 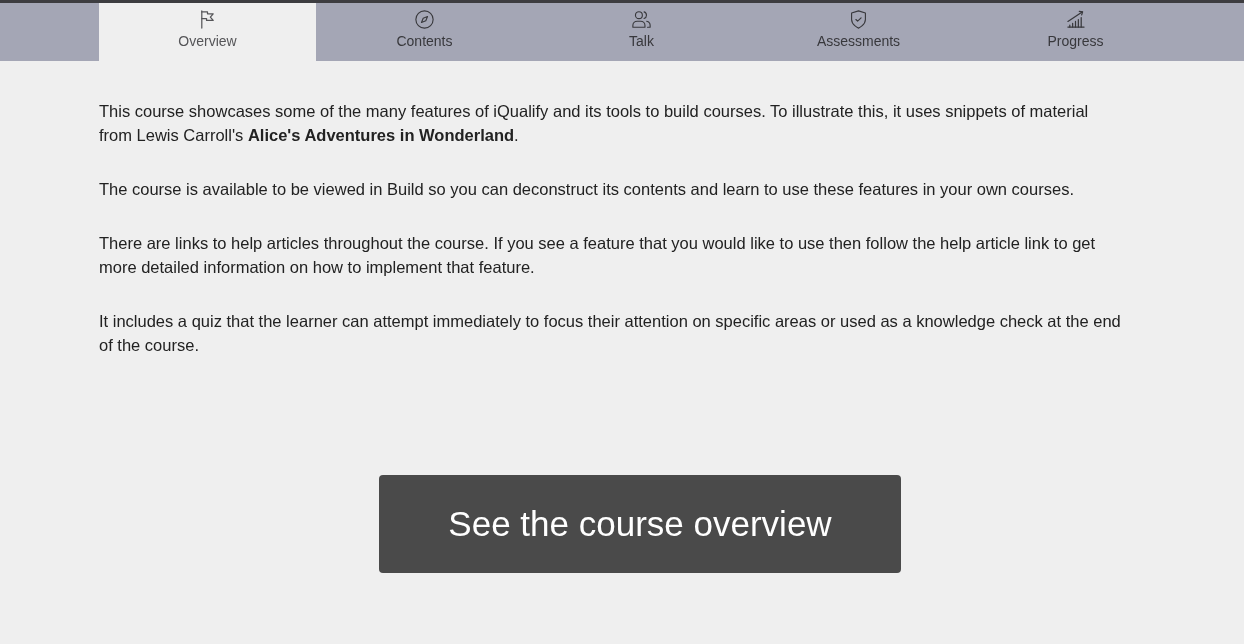 What do you see at coordinates (594, 123) in the screenshot?
I see `body-paragraph: This course showcases some of the many features of iQualify and its tools to build courses. To illustrate this, it uses snippets of material from Lewis Carroll's Alice's Adventures in Wonderland.` at bounding box center [594, 123].